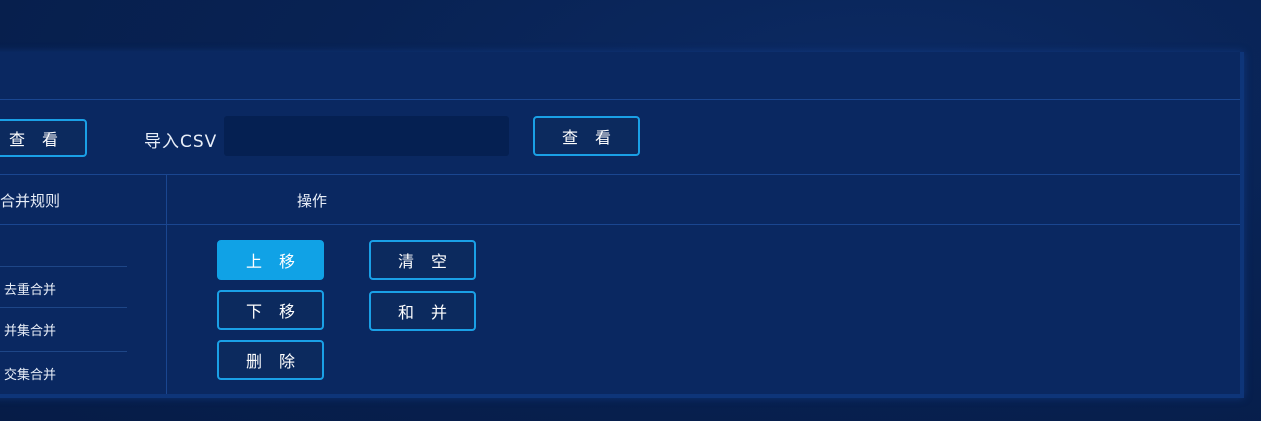 This screenshot has height=421, width=1261. Describe the element at coordinates (366, 136) in the screenshot. I see `import-csv-input` at that location.